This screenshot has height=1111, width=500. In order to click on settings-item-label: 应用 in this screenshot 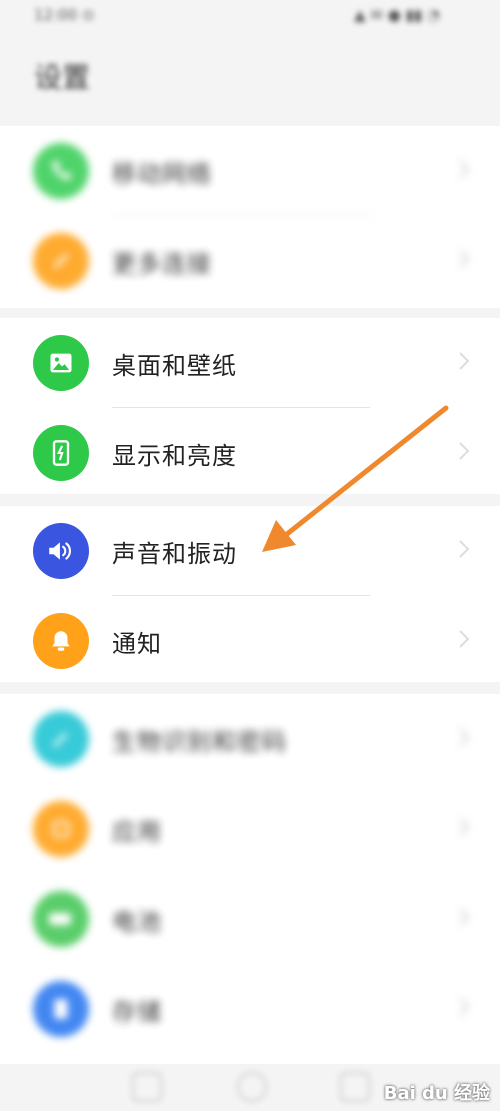, I will do `click(137, 832)`.